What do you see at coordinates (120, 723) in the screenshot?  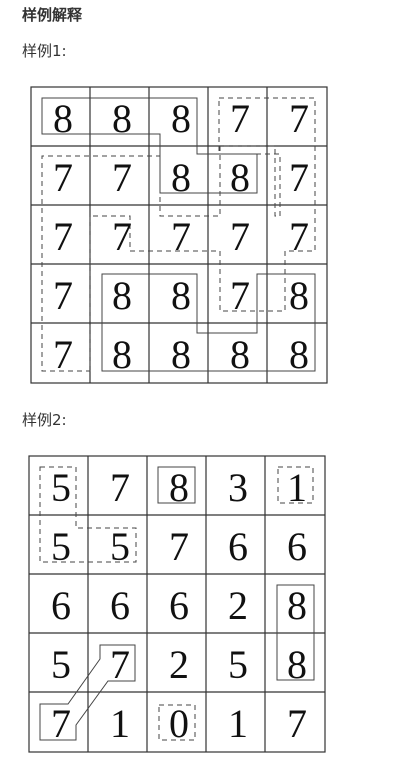 I see `cell-r5c2: 1` at bounding box center [120, 723].